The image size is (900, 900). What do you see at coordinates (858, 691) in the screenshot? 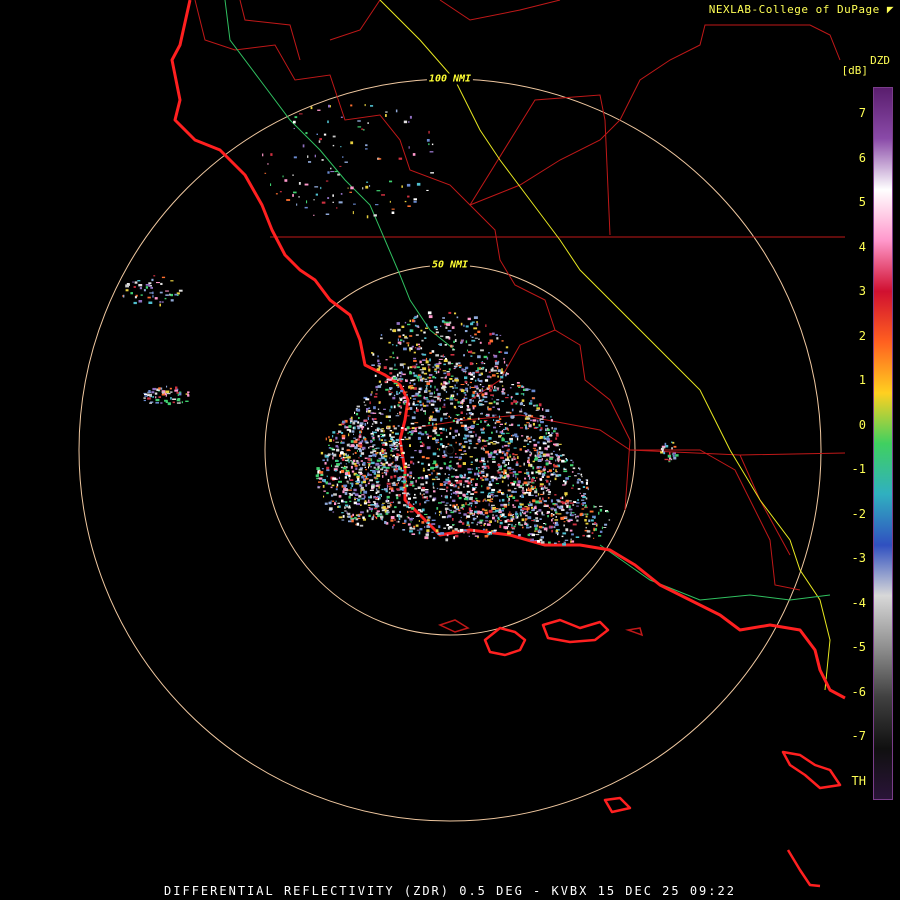
I see `legend-tick: -6` at bounding box center [858, 691].